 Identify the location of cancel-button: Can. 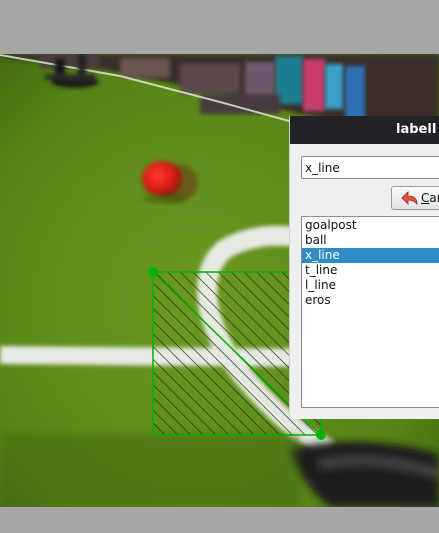
(415, 198).